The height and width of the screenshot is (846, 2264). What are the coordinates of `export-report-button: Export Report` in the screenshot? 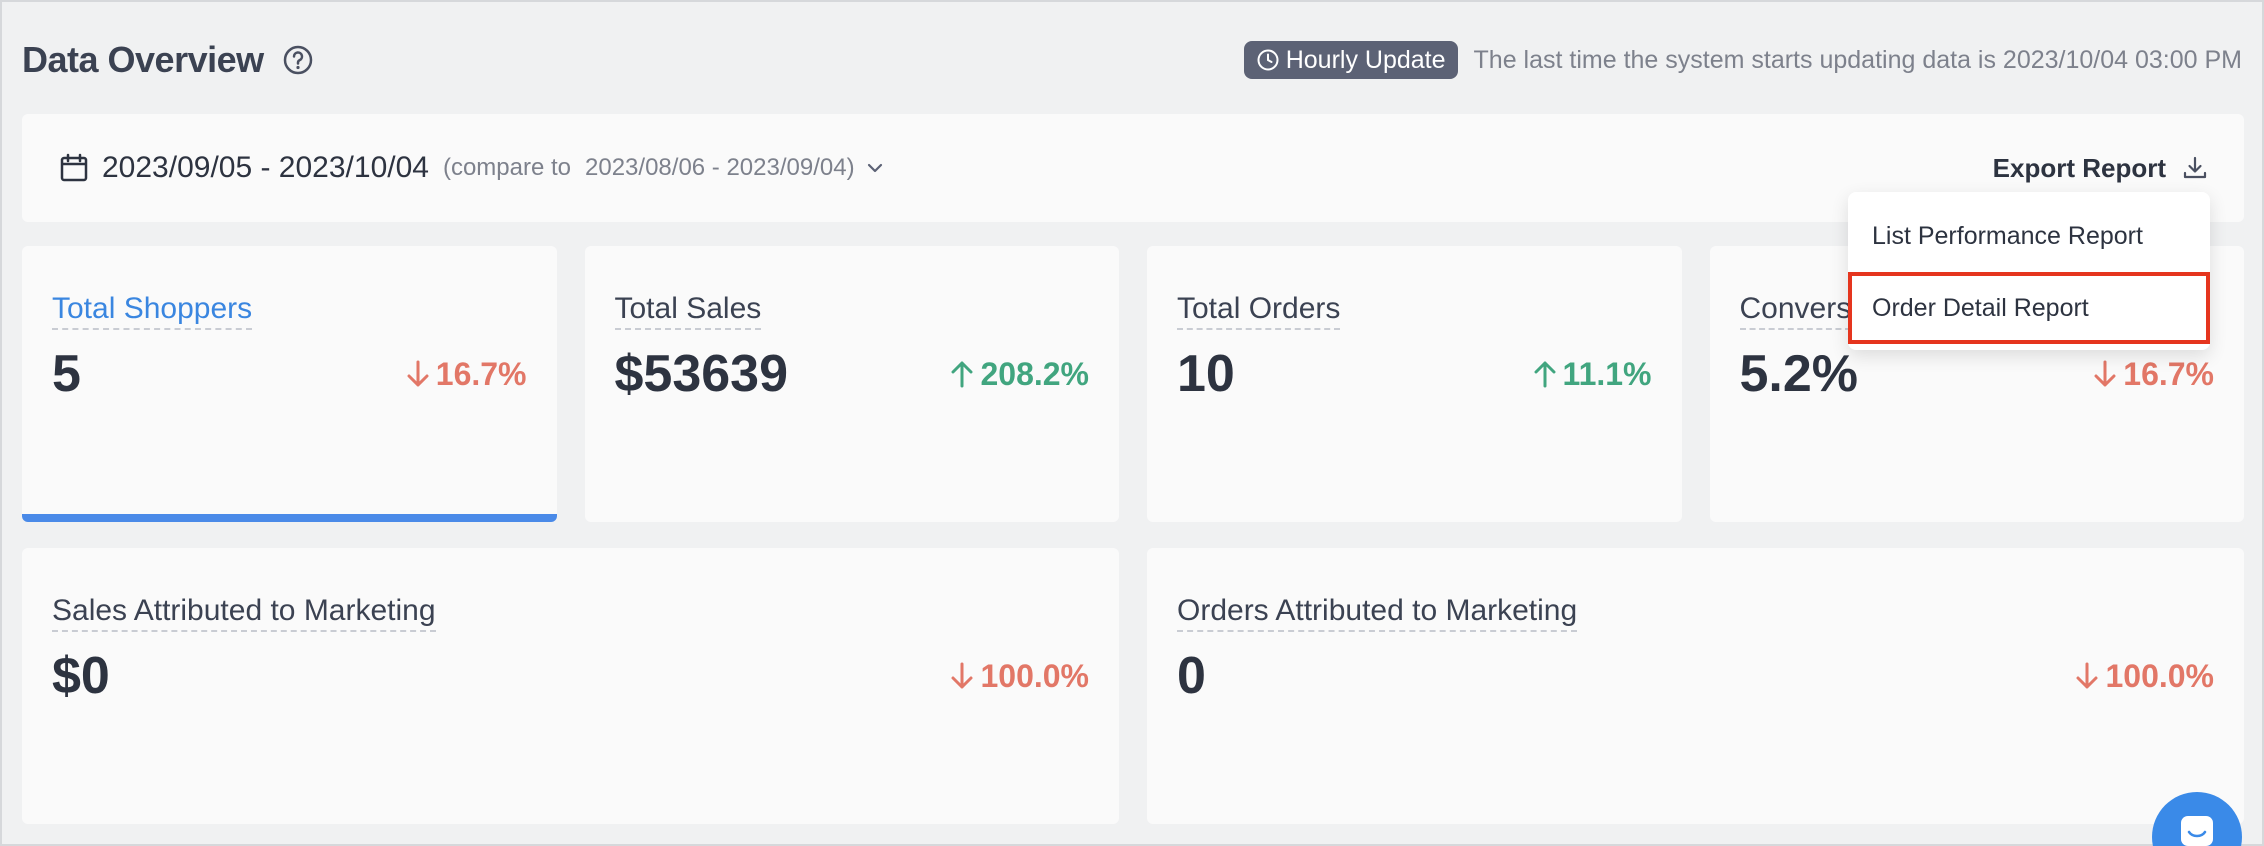 It's located at (2100, 168).